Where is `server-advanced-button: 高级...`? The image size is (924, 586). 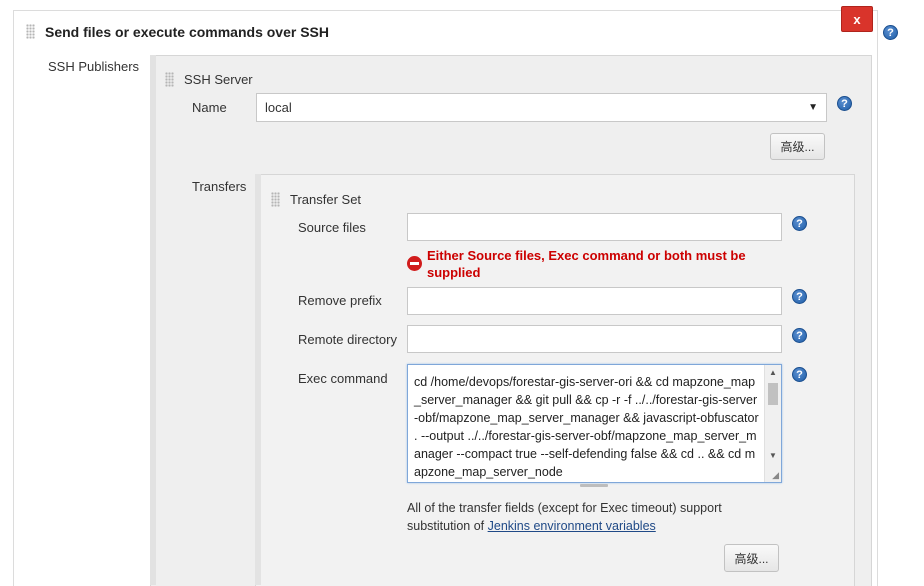
server-advanced-button: 高级... is located at coordinates (797, 146).